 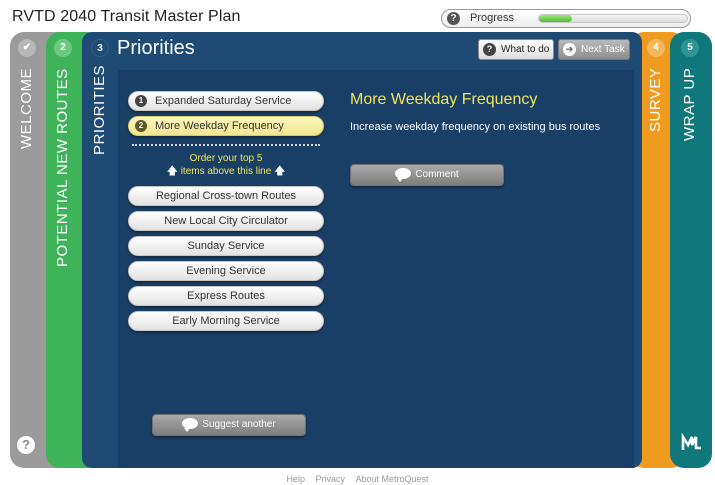 What do you see at coordinates (226, 271) in the screenshot?
I see `priority-item: Evening Service` at bounding box center [226, 271].